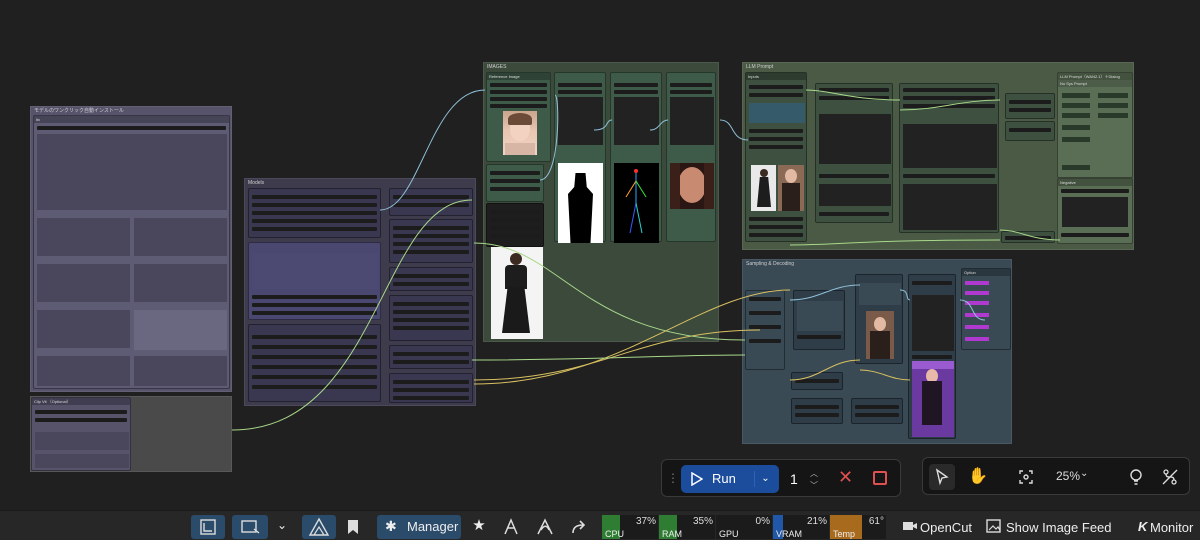  What do you see at coordinates (724, 478) in the screenshot?
I see `run-label: Run` at bounding box center [724, 478].